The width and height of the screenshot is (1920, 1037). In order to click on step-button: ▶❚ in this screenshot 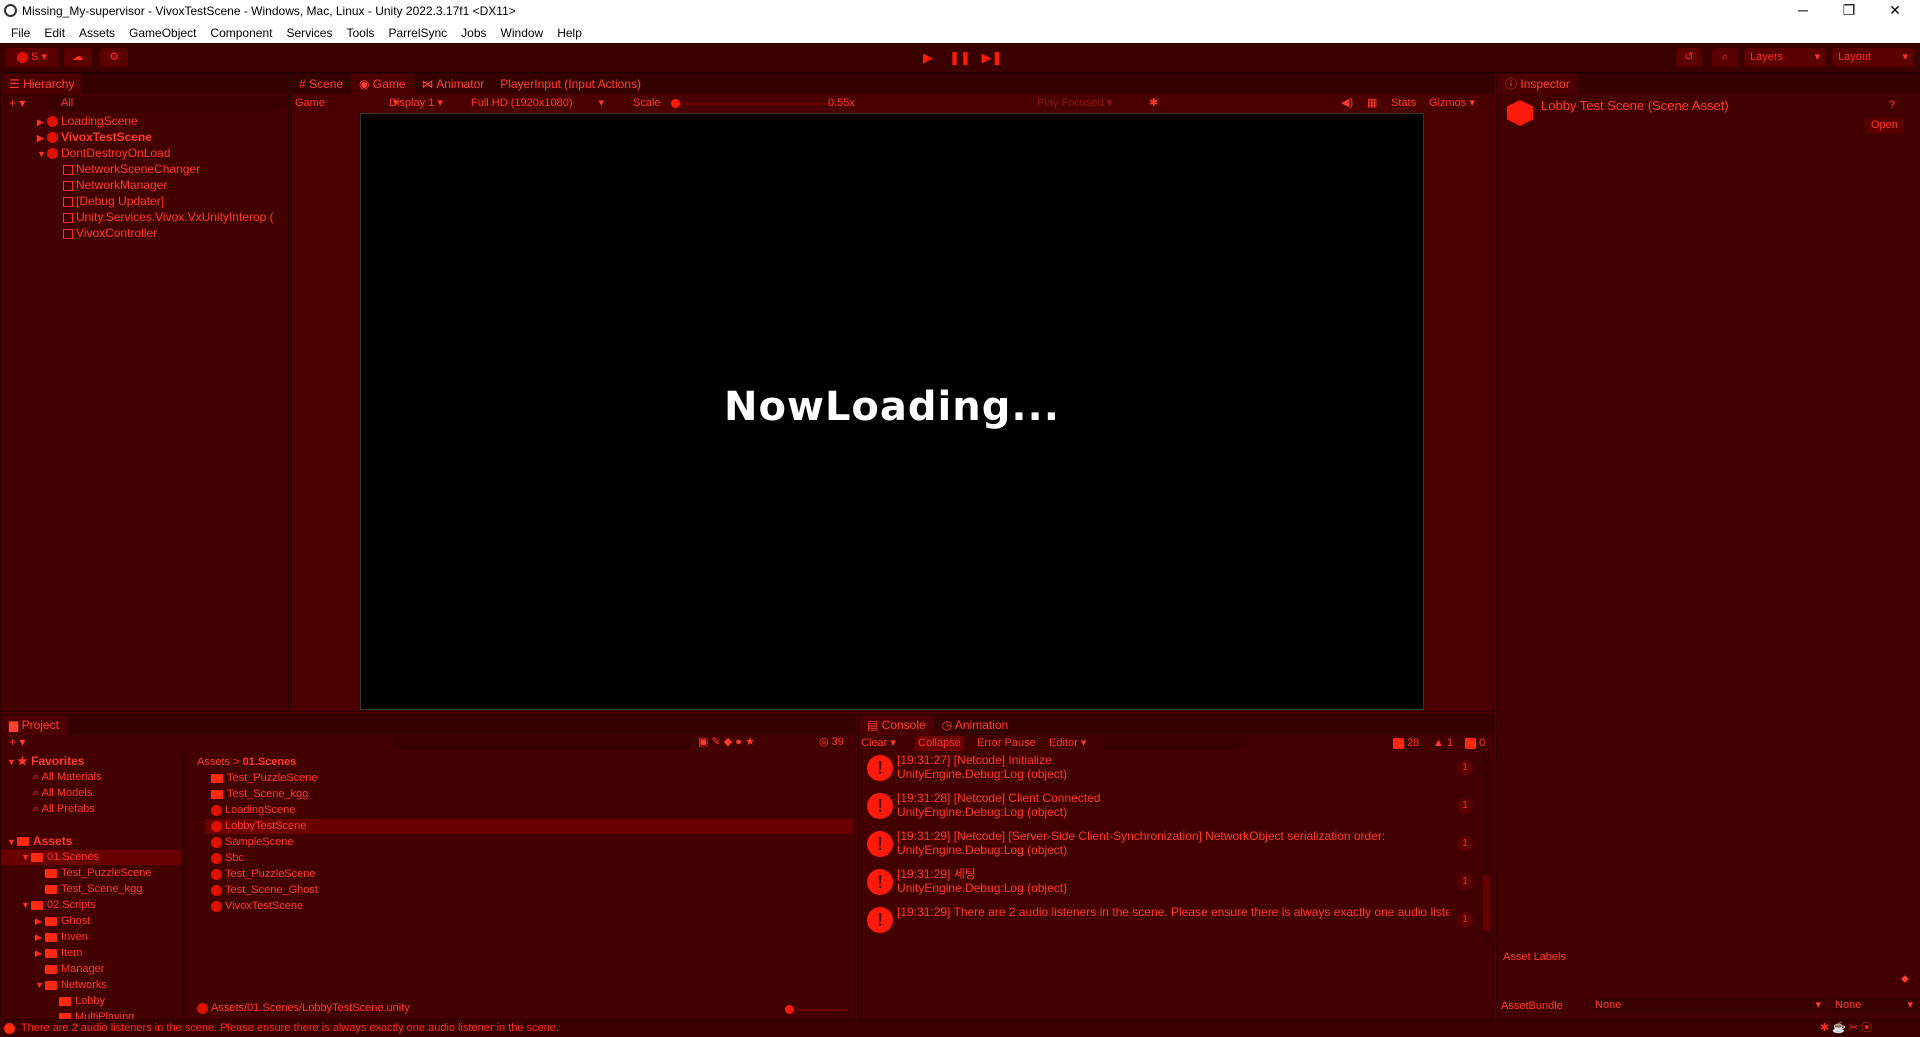, I will do `click(992, 58)`.